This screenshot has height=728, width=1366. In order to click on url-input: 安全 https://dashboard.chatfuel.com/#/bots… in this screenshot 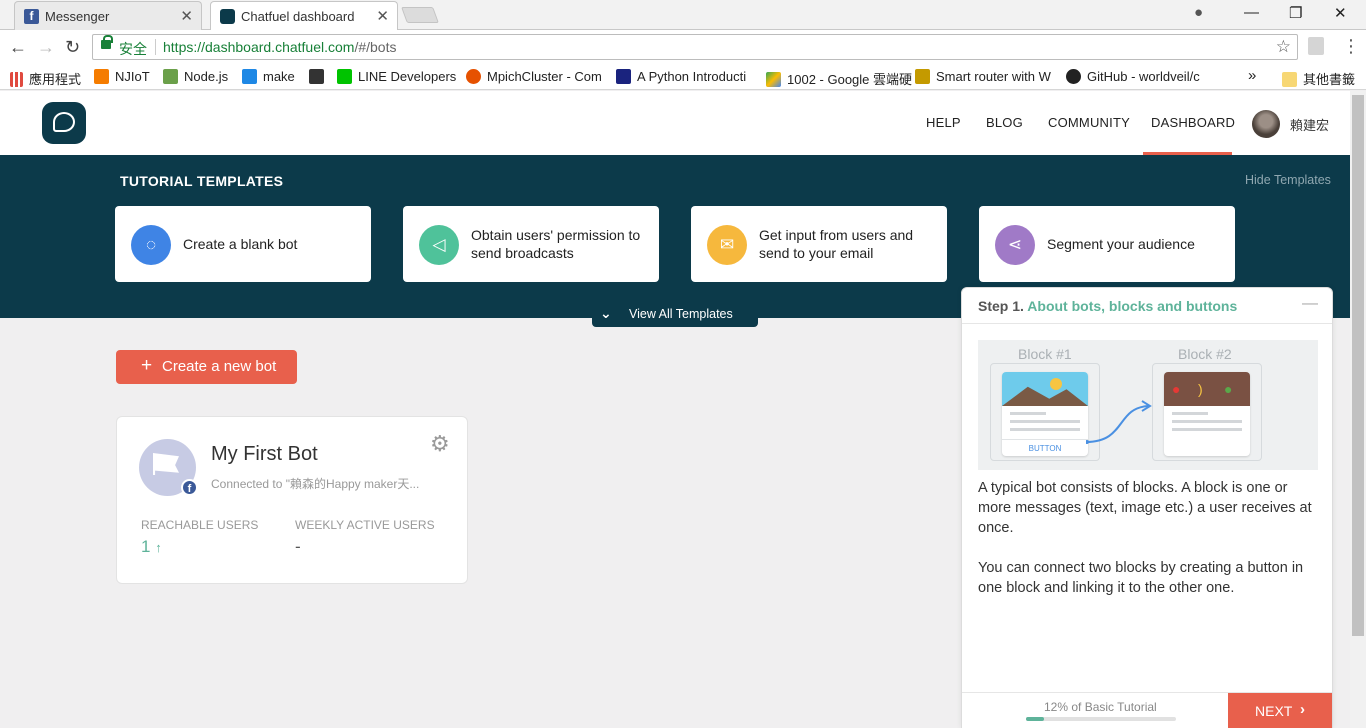, I will do `click(695, 47)`.